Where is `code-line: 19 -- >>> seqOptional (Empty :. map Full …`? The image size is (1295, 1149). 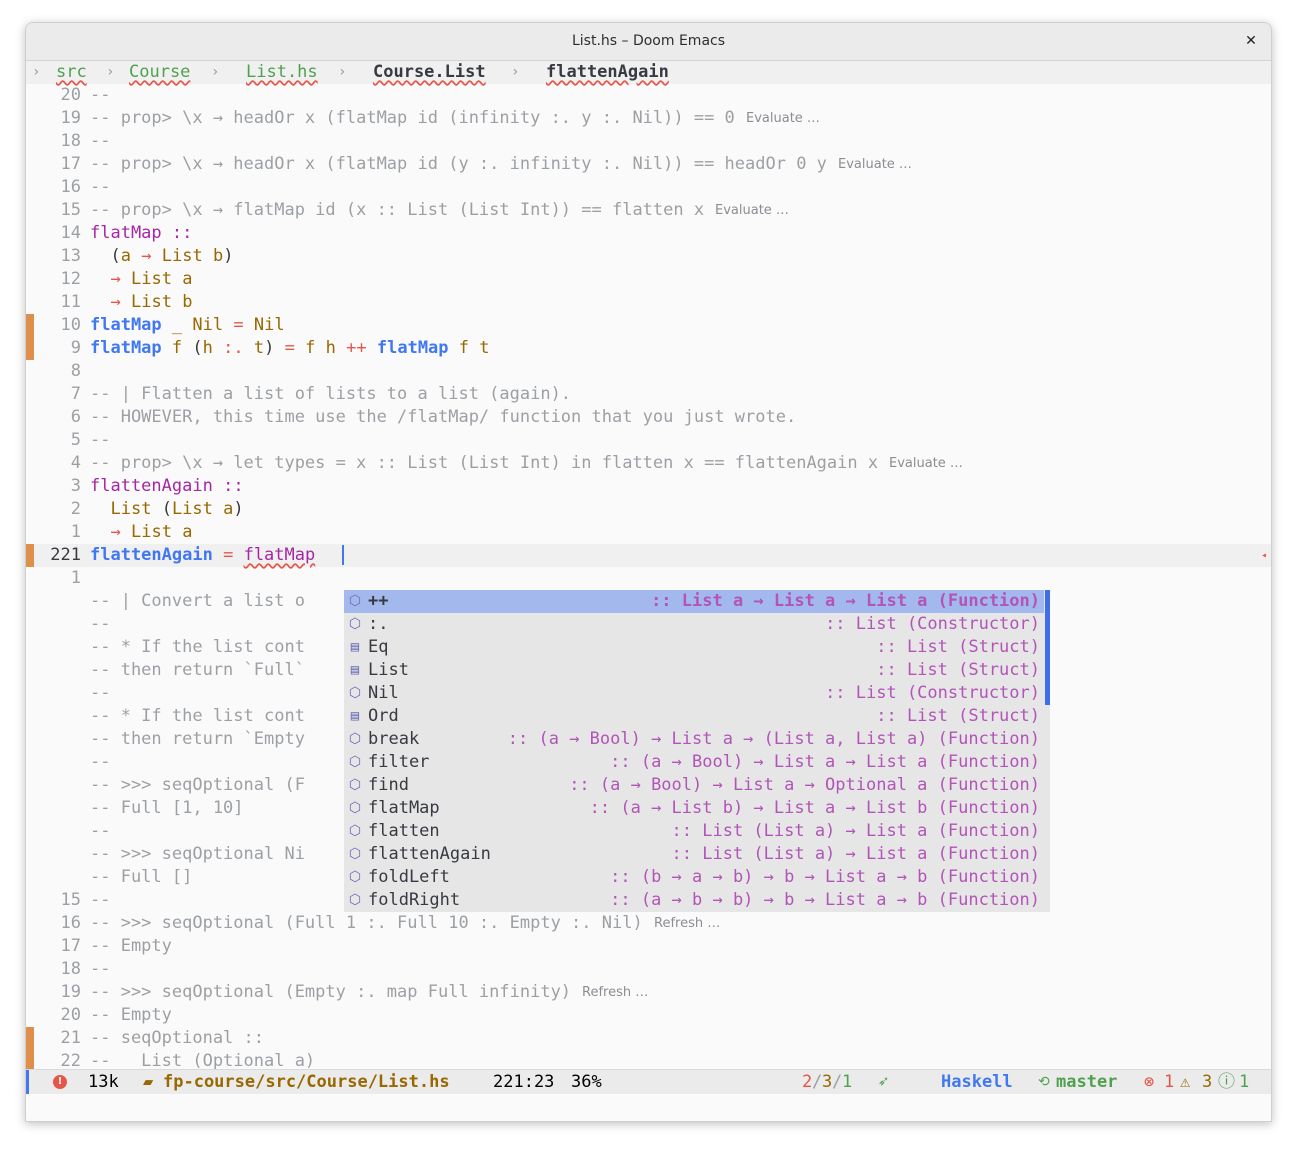 code-line: 19 -- >>> seqOptional (Empty :. map Full … is located at coordinates (648, 992).